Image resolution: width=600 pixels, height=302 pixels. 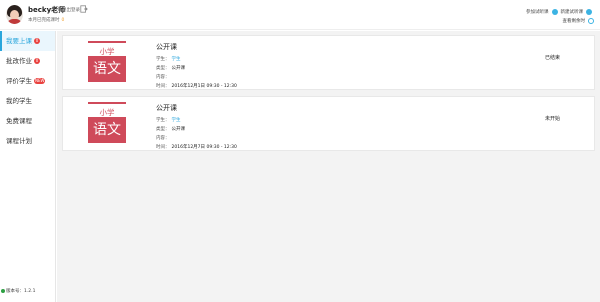 What do you see at coordinates (84, 9) in the screenshot?
I see `logout-icon` at bounding box center [84, 9].